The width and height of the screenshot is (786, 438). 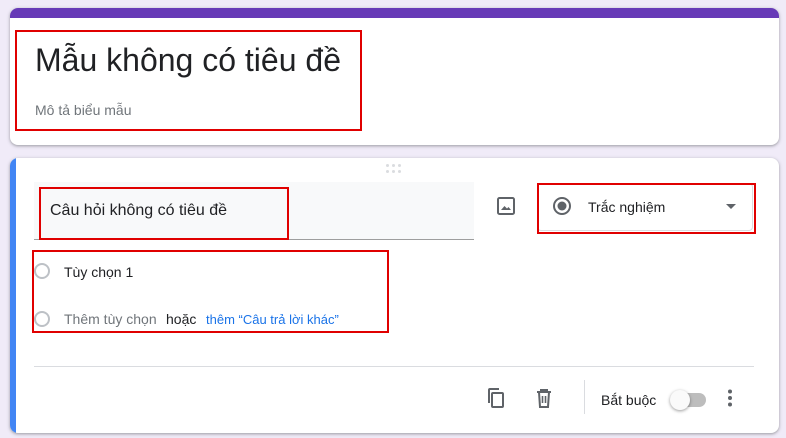 I want to click on option-label: Tùy chọn 1, so click(x=98, y=272).